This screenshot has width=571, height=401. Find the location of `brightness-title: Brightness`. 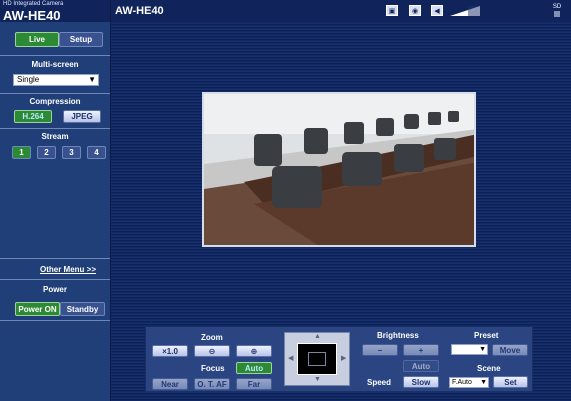

brightness-title: Brightness is located at coordinates (398, 335).